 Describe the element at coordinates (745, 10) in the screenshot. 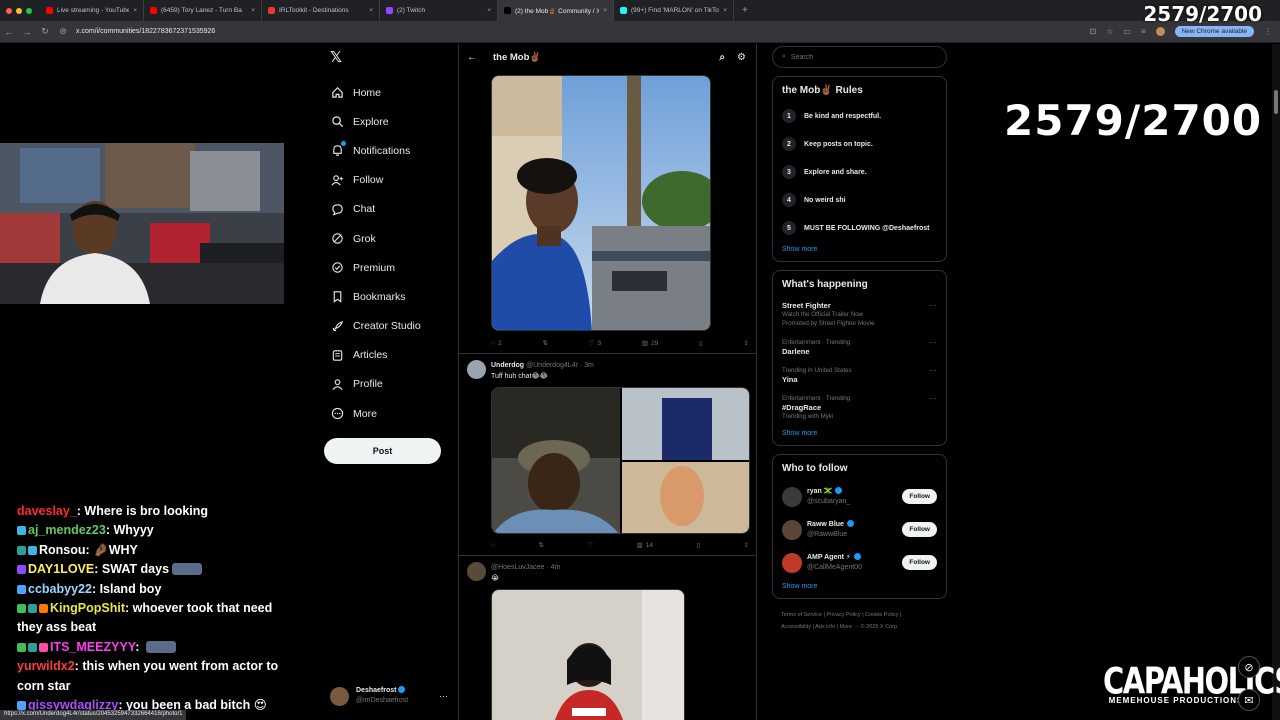

I see `new-tab-icon: +` at that location.